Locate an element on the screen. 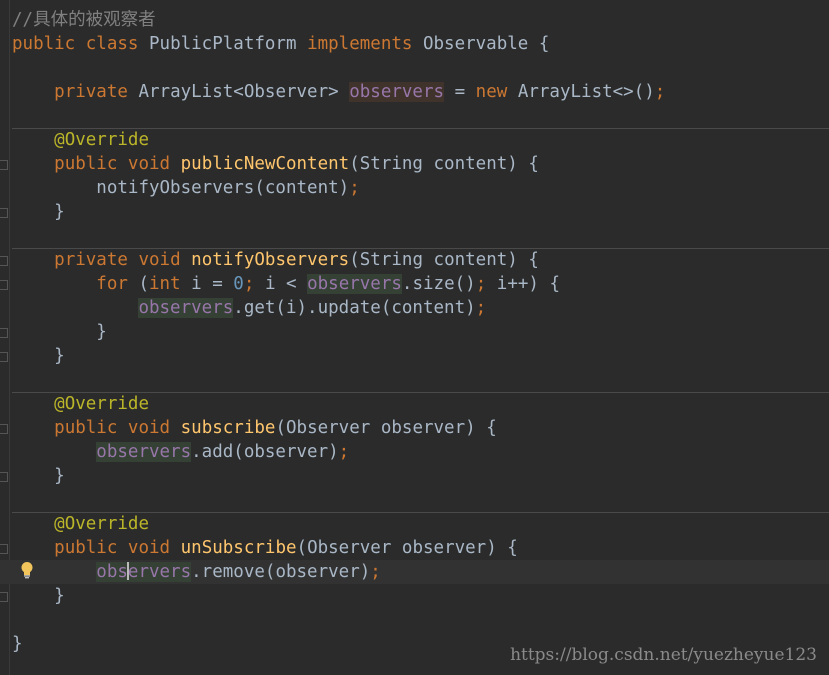  keyword: class is located at coordinates (112, 44).